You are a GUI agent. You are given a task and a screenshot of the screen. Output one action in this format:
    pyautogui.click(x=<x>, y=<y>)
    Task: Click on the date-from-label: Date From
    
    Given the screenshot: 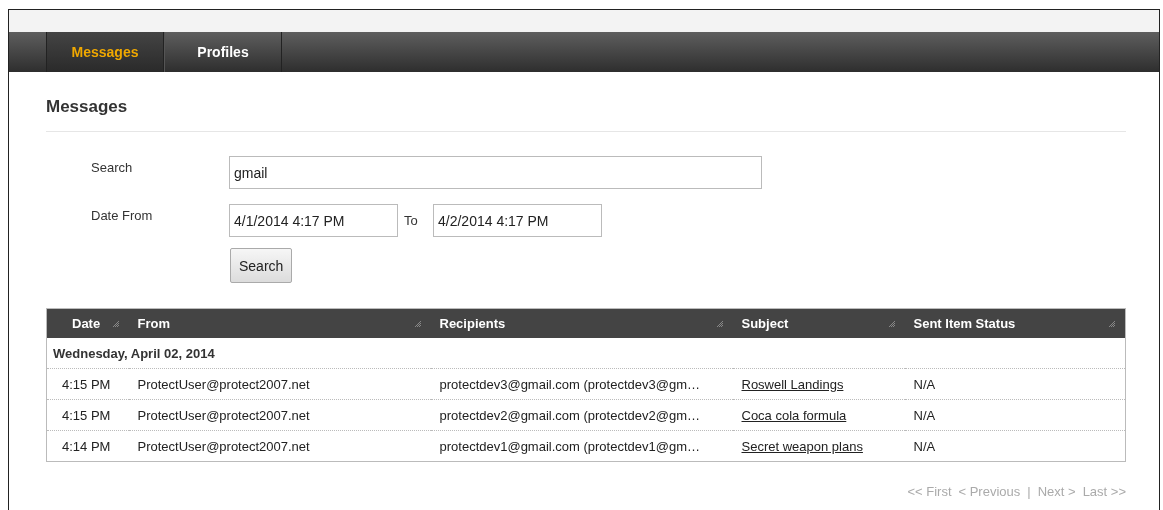 What is the action you would take?
    pyautogui.click(x=122, y=215)
    